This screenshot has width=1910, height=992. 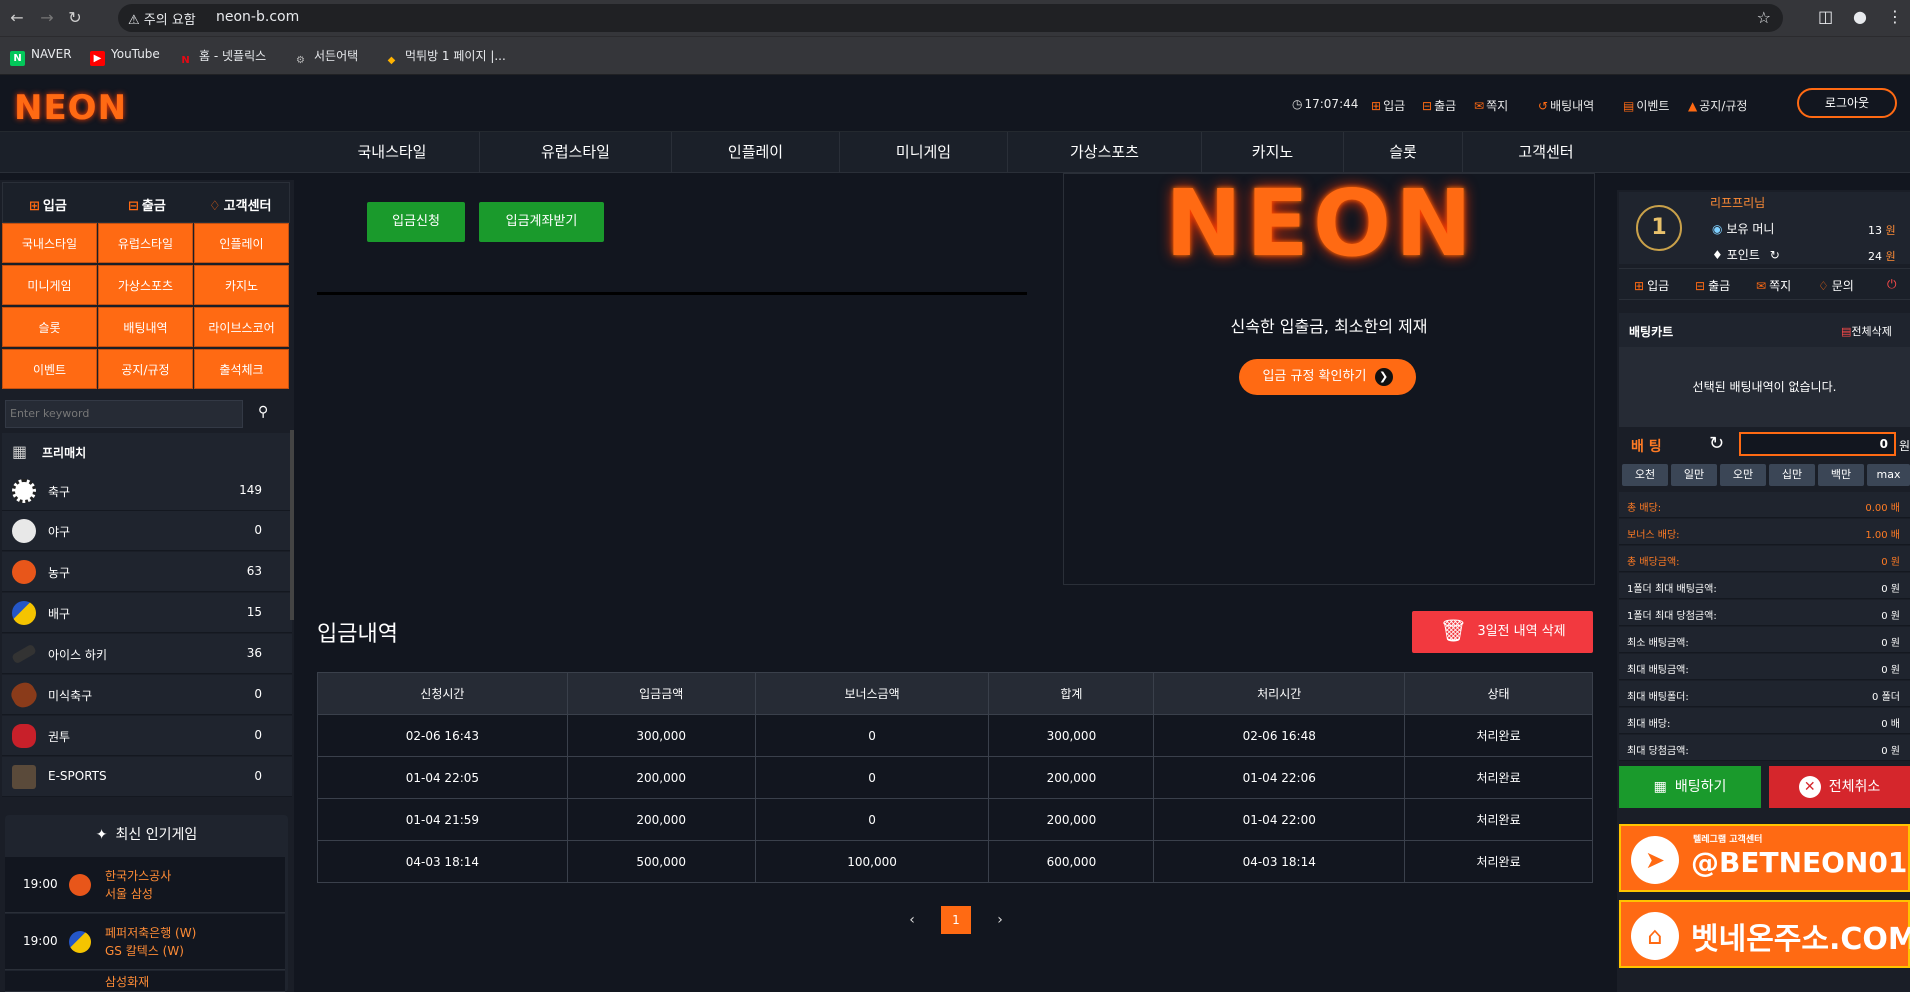 What do you see at coordinates (1690, 787) in the screenshot?
I see `place-bet-button: ▦ 배팅하기` at bounding box center [1690, 787].